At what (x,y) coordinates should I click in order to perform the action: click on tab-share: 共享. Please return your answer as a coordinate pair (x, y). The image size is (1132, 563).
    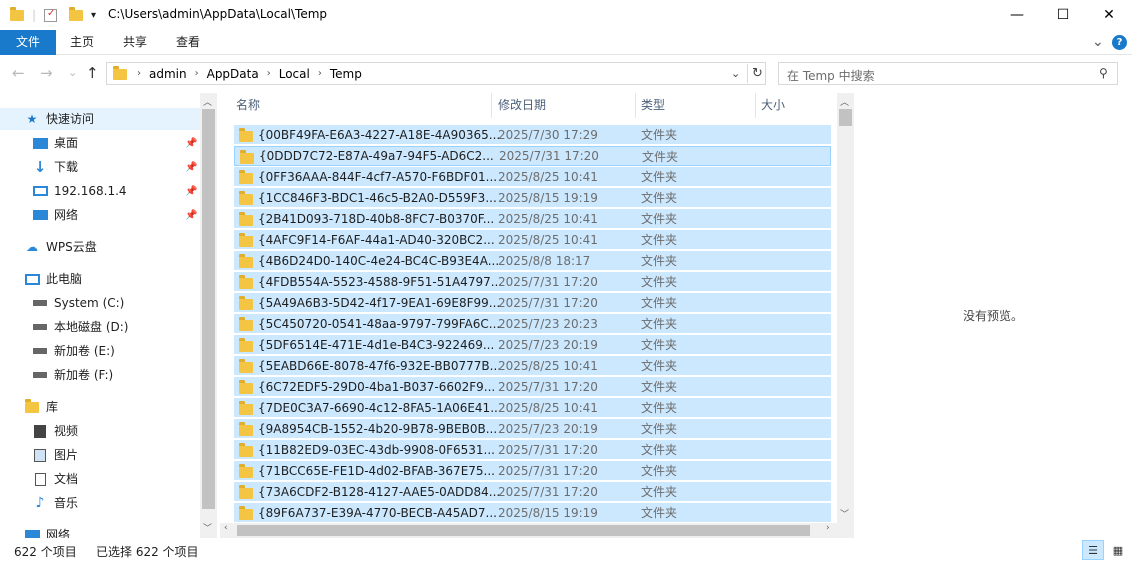
    Looking at the image, I should click on (135, 42).